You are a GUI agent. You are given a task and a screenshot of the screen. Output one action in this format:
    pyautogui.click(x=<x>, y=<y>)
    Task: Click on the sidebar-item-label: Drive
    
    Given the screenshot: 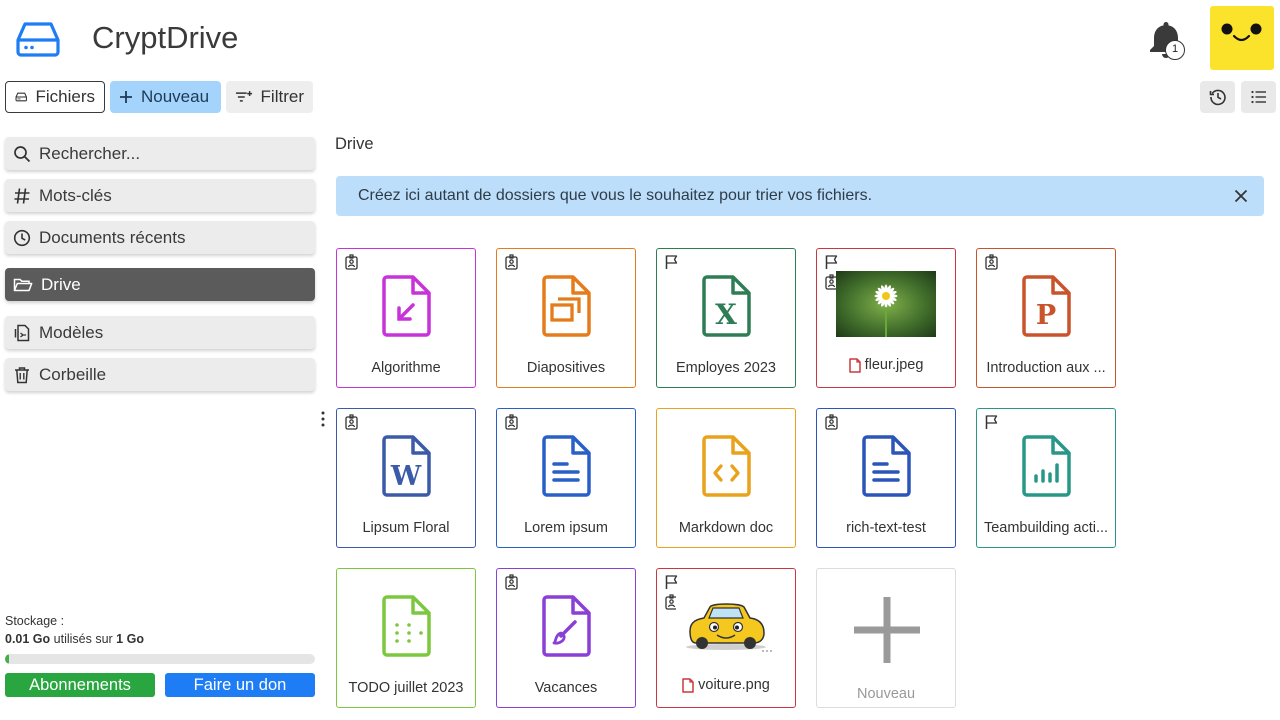 What is the action you would take?
    pyautogui.click(x=61, y=284)
    